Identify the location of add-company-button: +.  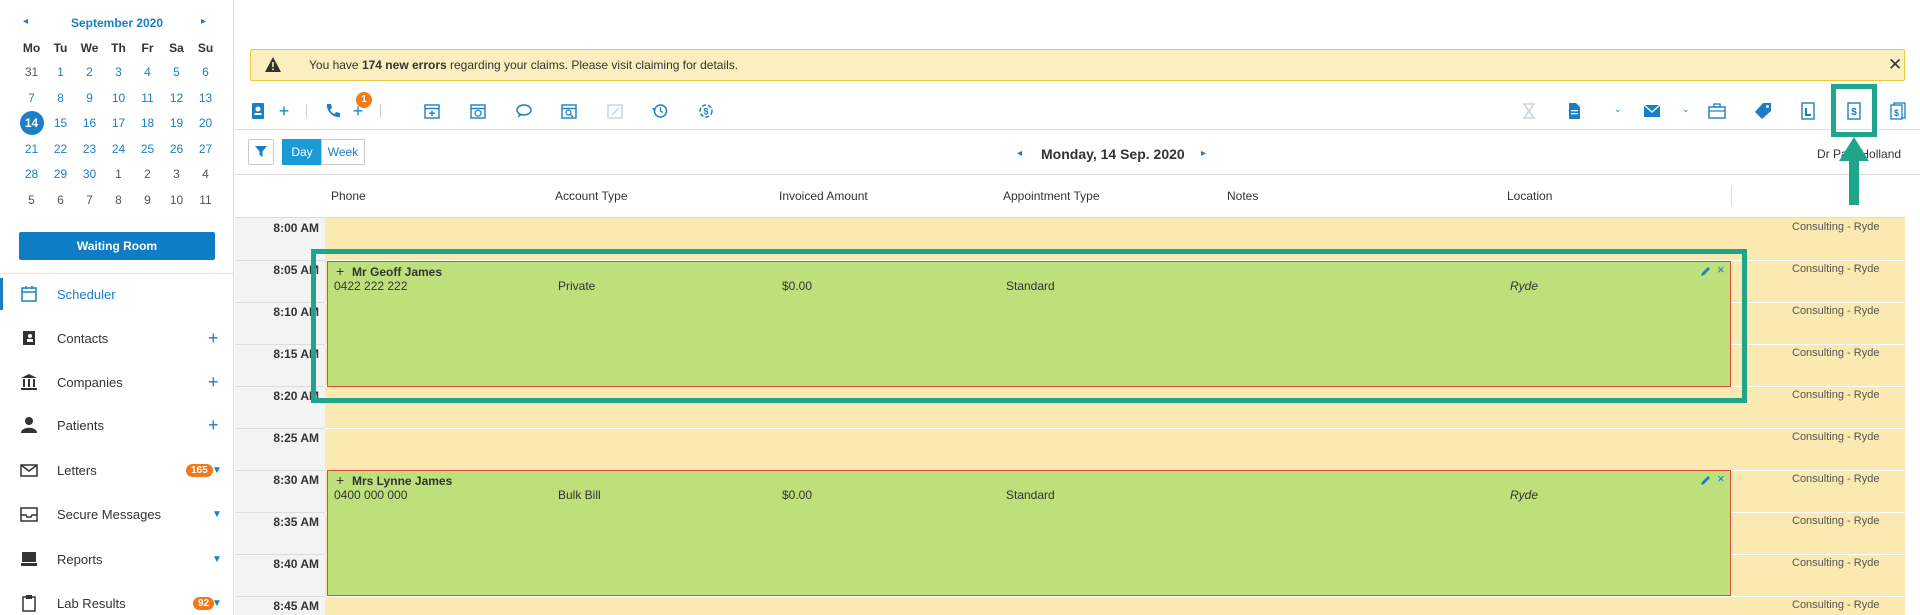
(213, 382).